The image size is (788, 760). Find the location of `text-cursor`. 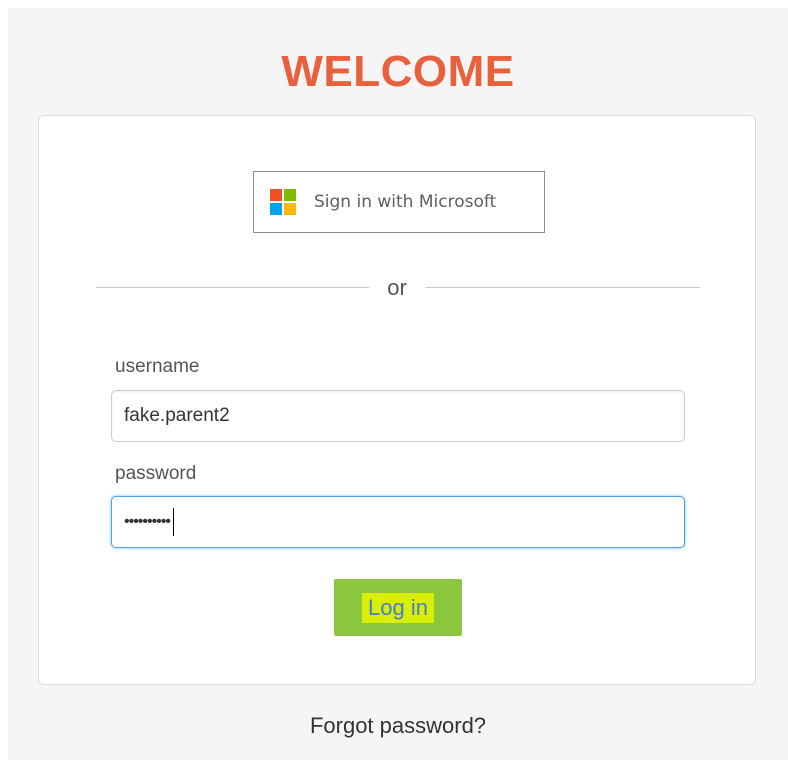

text-cursor is located at coordinates (174, 522).